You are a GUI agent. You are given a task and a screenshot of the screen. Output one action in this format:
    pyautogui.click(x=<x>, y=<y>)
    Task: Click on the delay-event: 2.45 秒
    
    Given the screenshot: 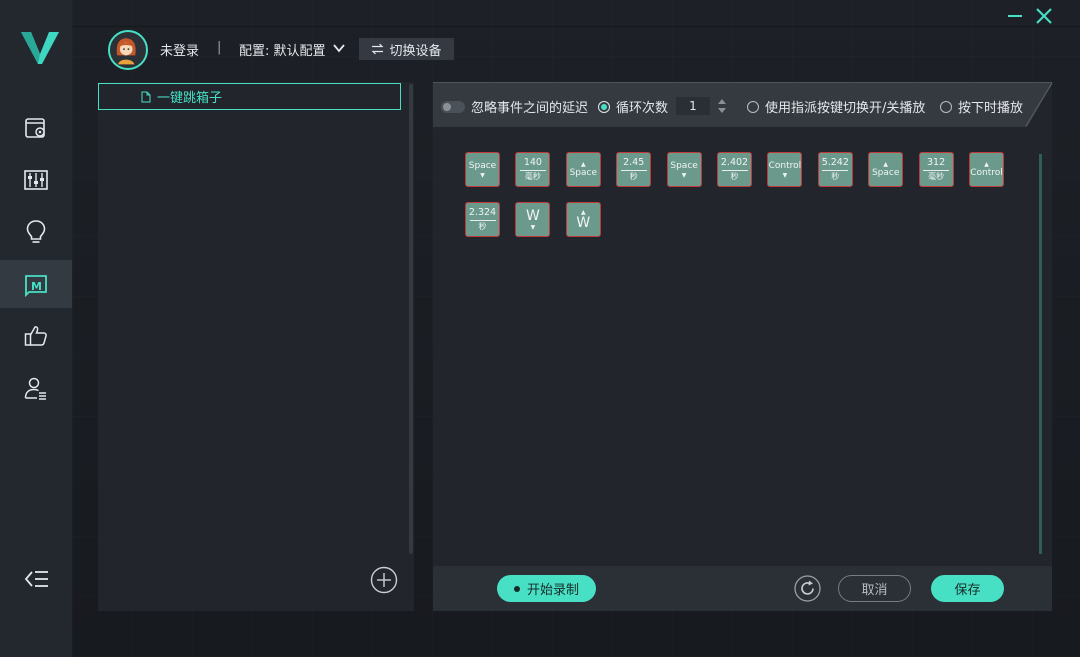 What is the action you would take?
    pyautogui.click(x=634, y=169)
    